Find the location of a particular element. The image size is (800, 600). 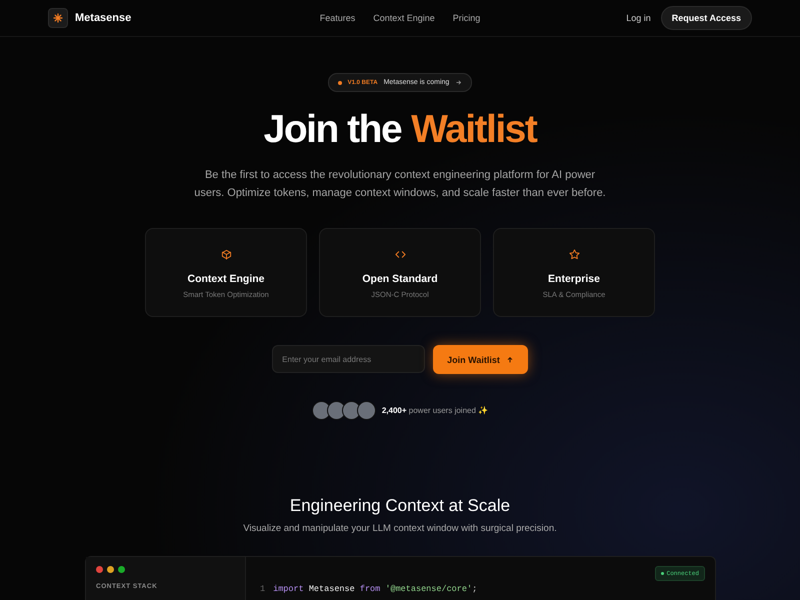

close-dot is located at coordinates (99, 569).